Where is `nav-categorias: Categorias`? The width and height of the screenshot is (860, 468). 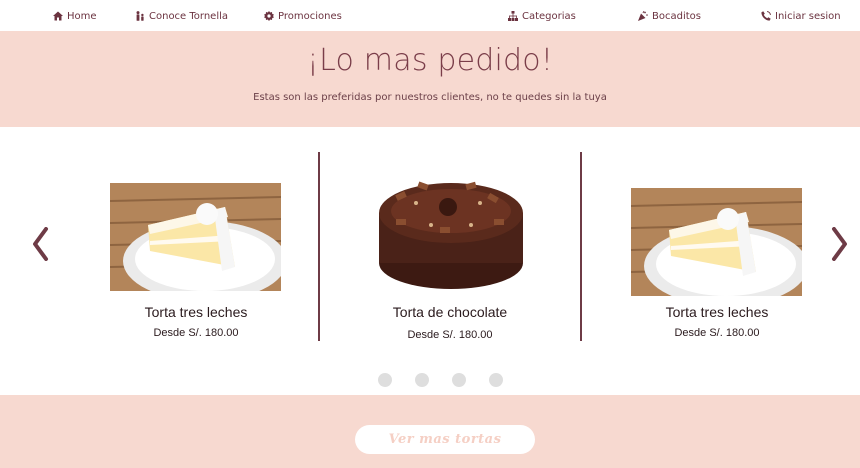 nav-categorias: Categorias is located at coordinates (542, 16).